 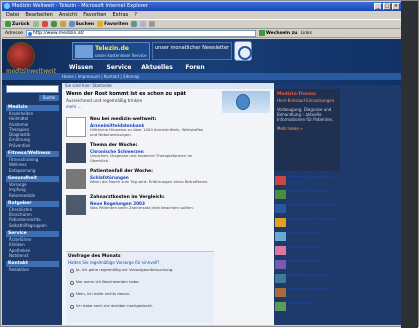 I want to click on print-button, so click(x=152, y=24).